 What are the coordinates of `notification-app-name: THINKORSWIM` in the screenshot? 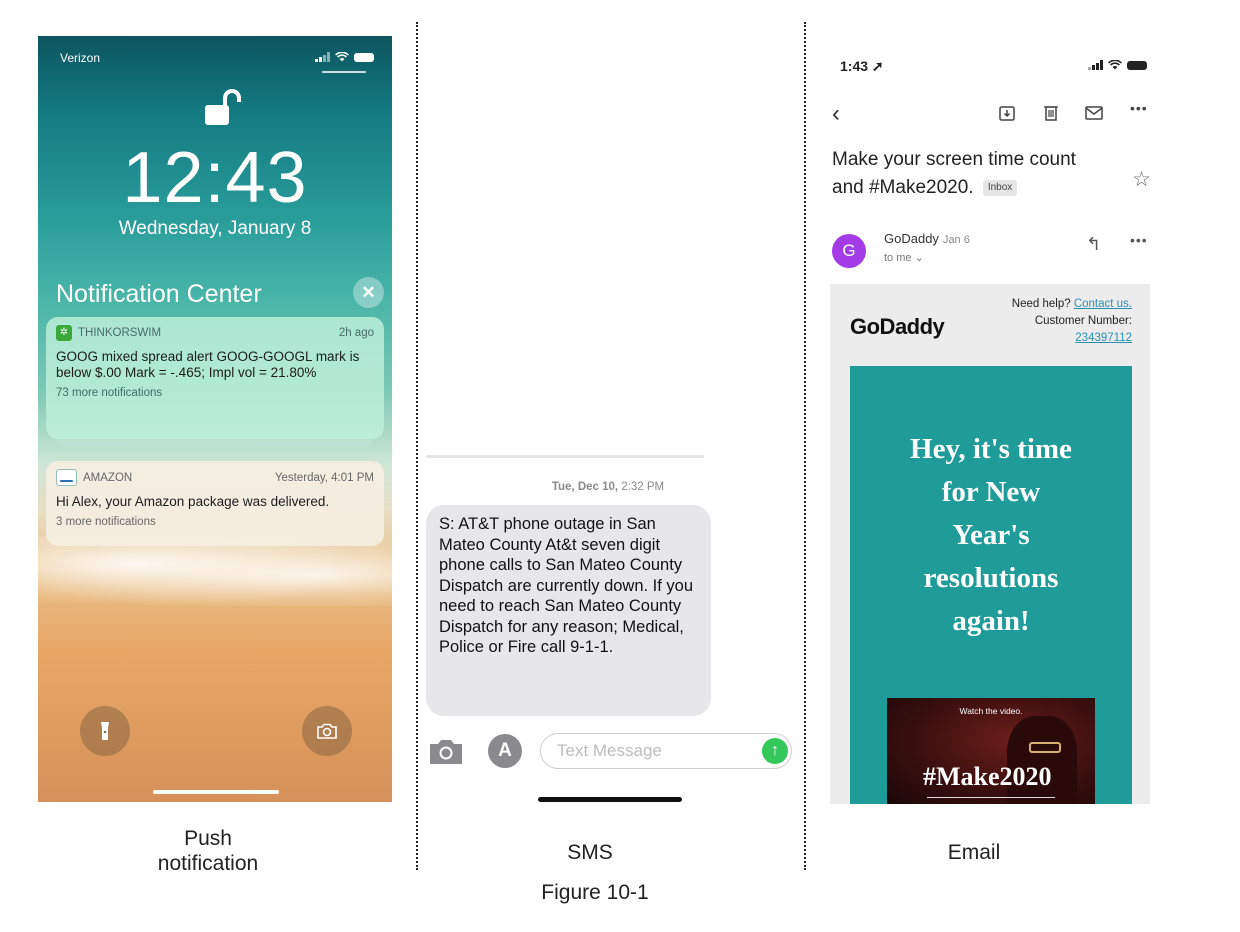 It's located at (120, 333).